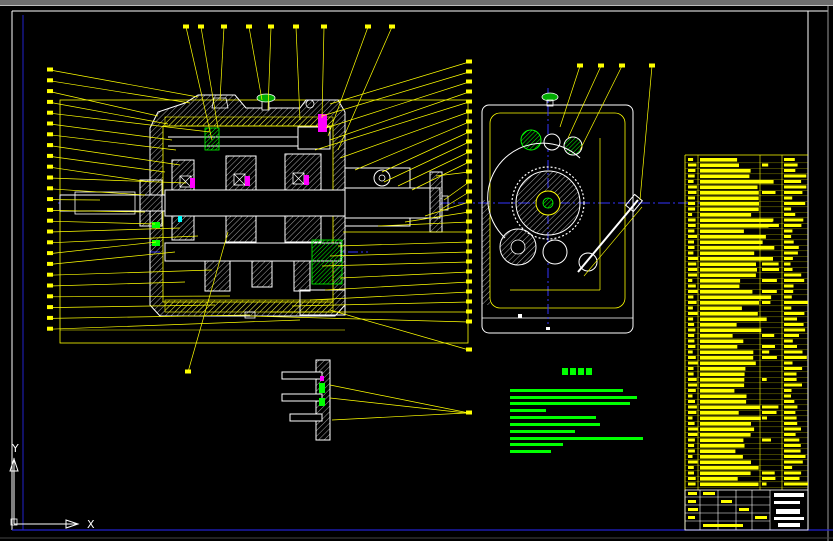  What do you see at coordinates (327, 262) in the screenshot?
I see `reverse-gear` at bounding box center [327, 262].